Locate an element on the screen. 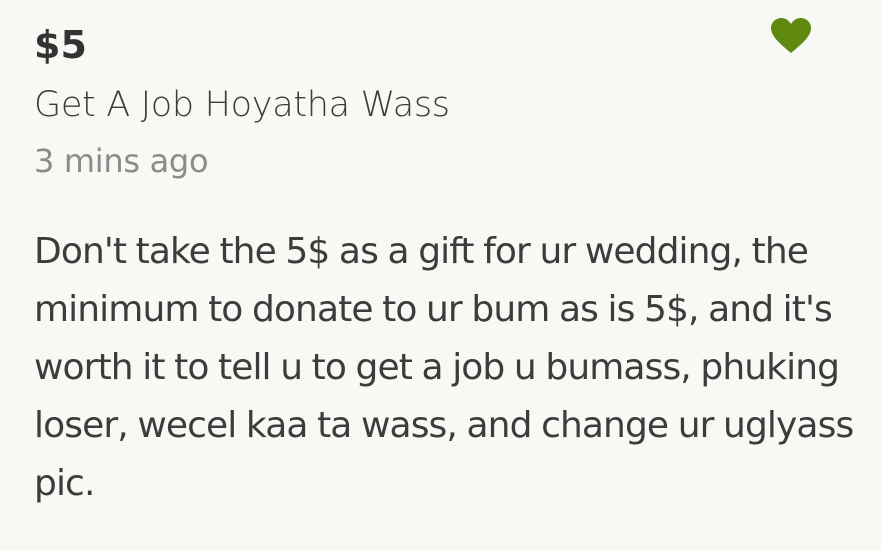 This screenshot has width=881, height=551. heart-icon is located at coordinates (791, 35).